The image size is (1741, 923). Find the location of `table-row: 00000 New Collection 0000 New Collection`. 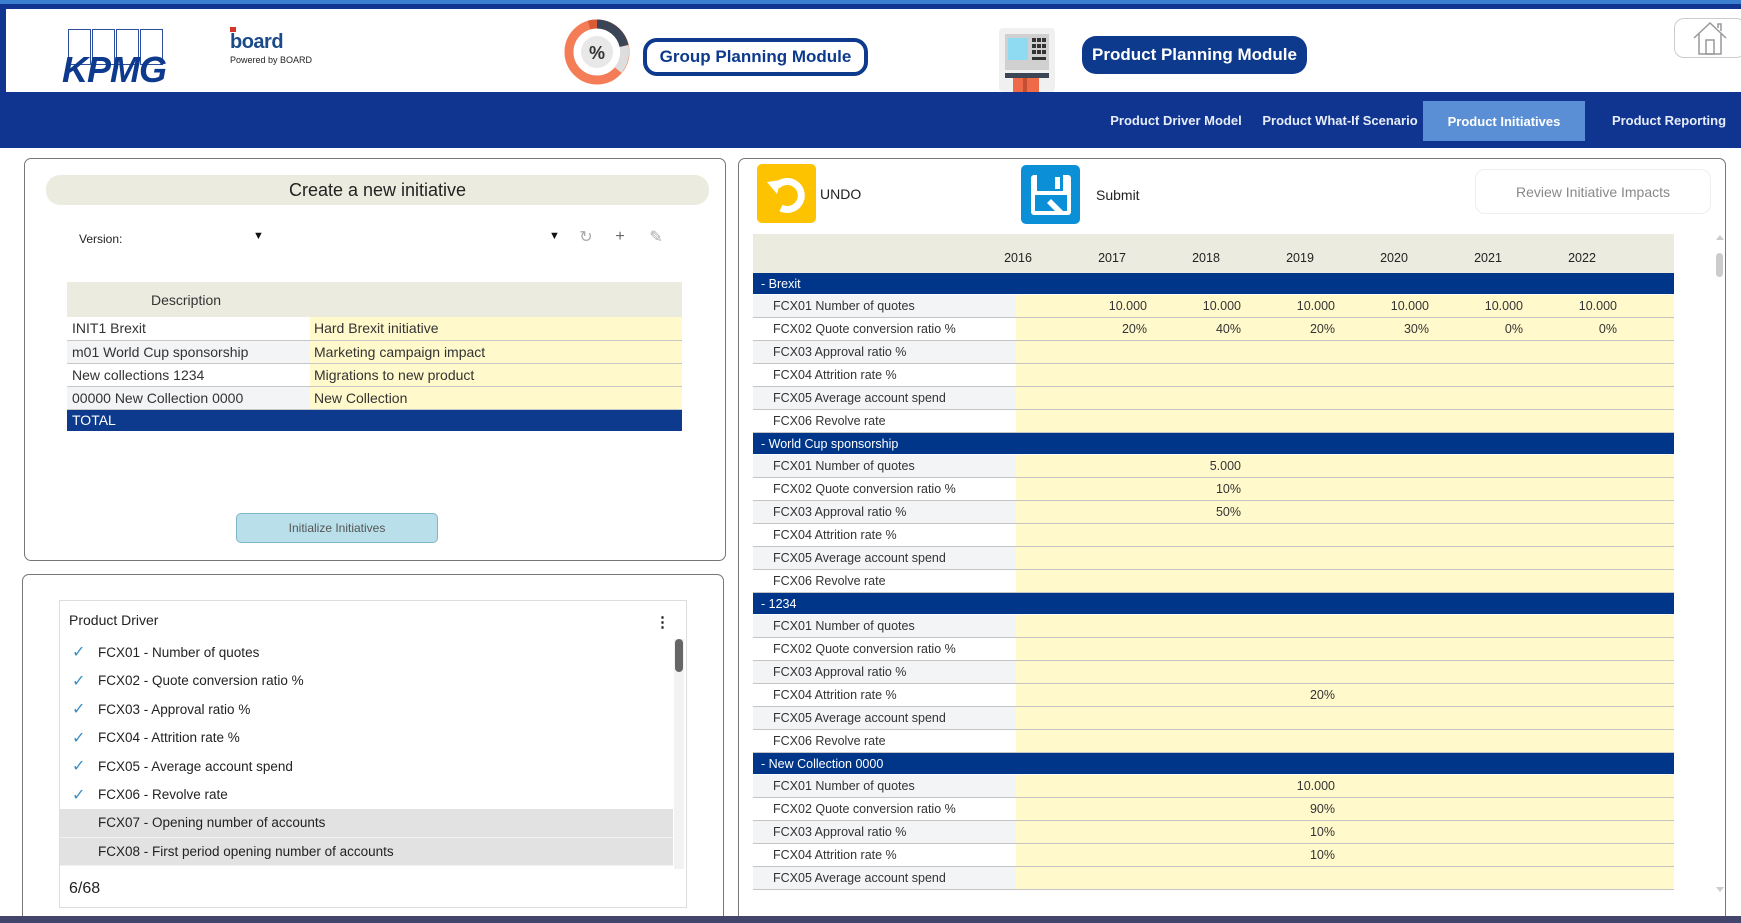

table-row: 00000 New Collection 0000 New Collection is located at coordinates (374, 398).